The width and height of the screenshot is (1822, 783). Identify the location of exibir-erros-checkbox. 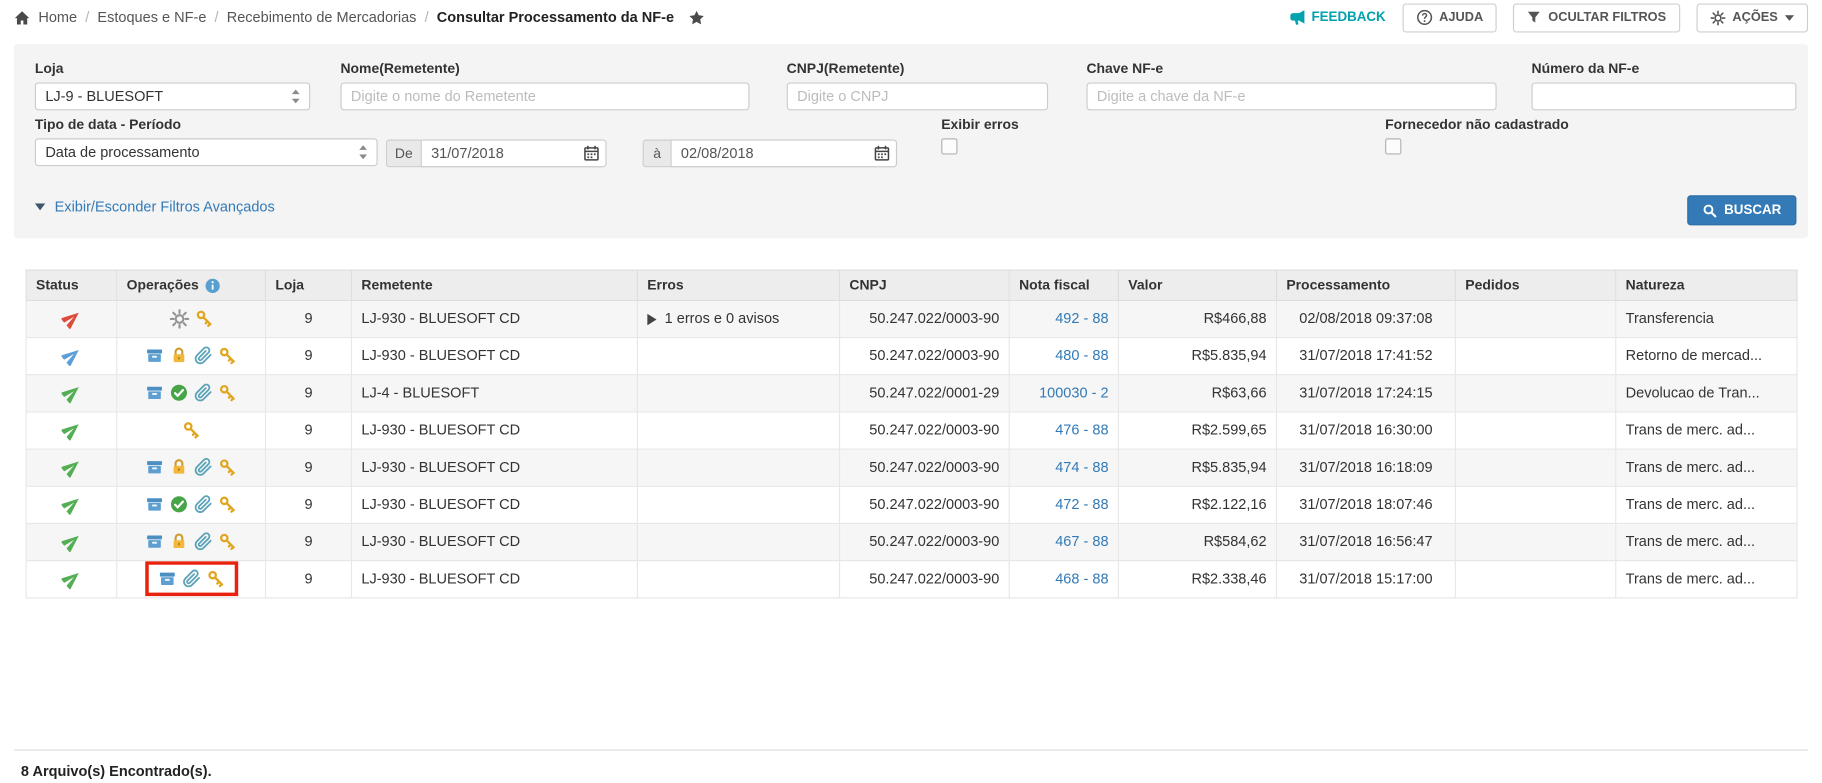
(949, 146).